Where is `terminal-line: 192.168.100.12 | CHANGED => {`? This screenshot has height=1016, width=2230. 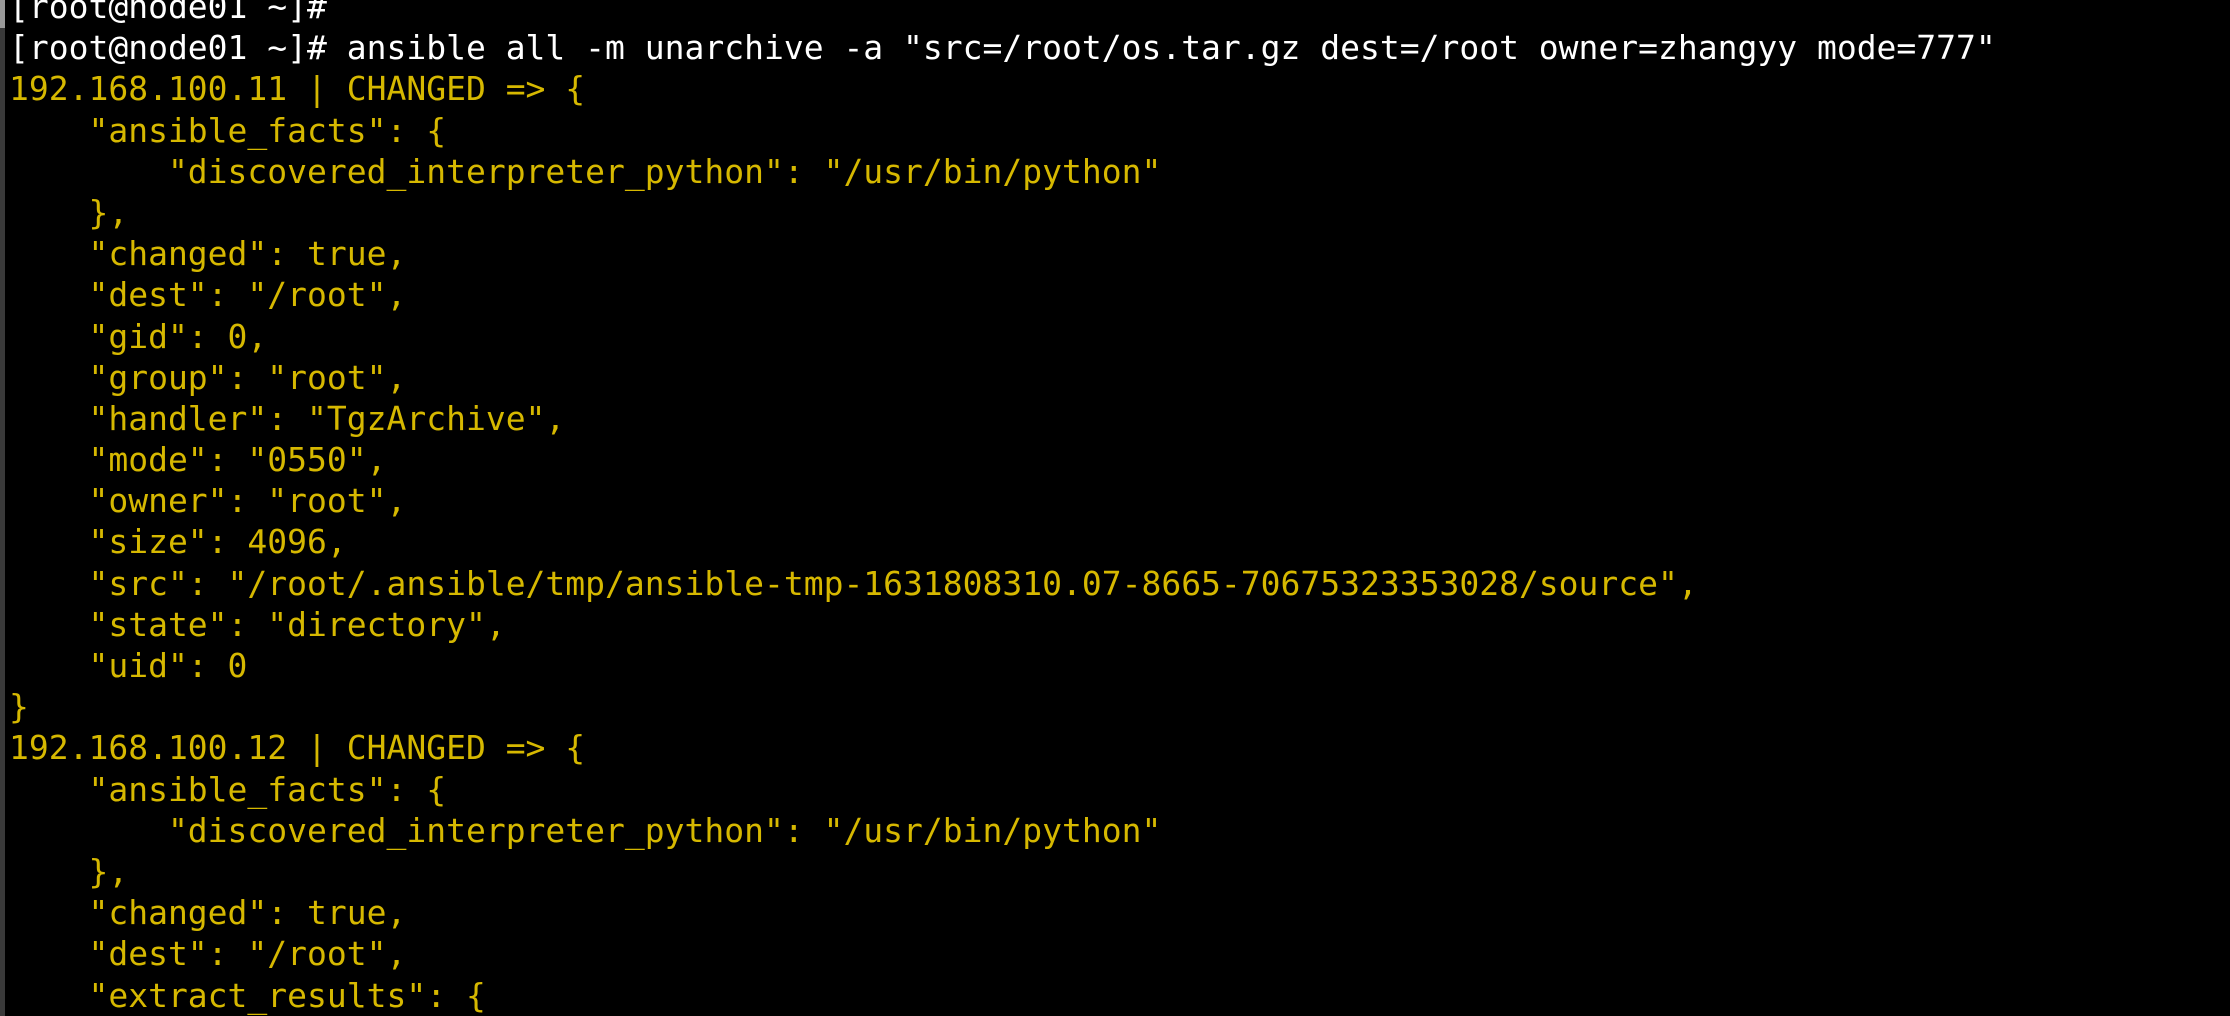 terminal-line: 192.168.100.12 | CHANGED => { is located at coordinates (297, 748).